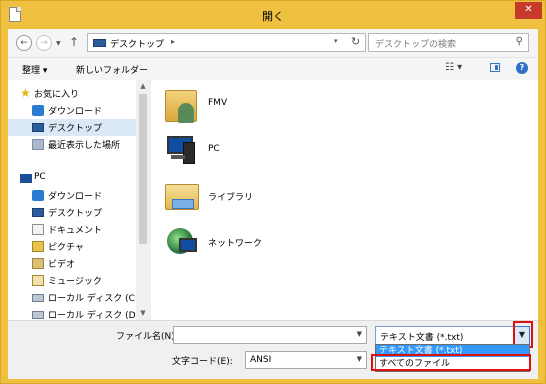  Describe the element at coordinates (95, 299) in the screenshot. I see `nav-label: ローカル ディスク (C:)` at that location.